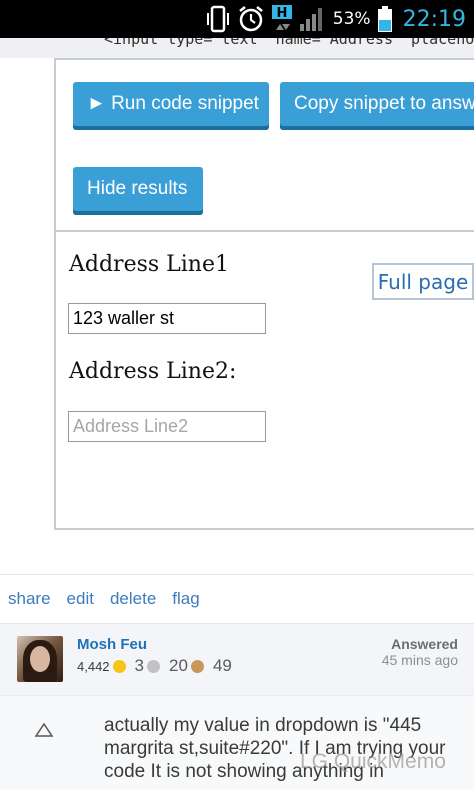 This screenshot has width=474, height=790. I want to click on delete-link: delete, so click(133, 599).